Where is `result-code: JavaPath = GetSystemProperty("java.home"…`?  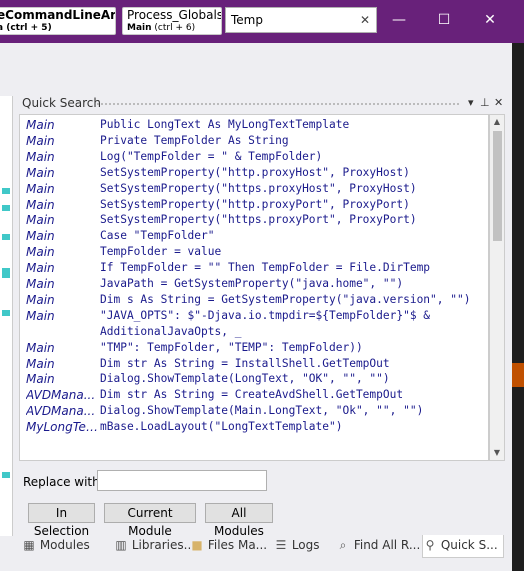 result-code: JavaPath = GetSystemProperty("java.home"… is located at coordinates (252, 283).